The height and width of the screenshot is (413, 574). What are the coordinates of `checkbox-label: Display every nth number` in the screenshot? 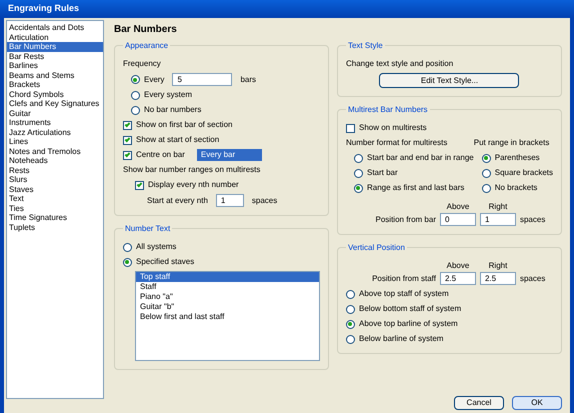 It's located at (193, 185).